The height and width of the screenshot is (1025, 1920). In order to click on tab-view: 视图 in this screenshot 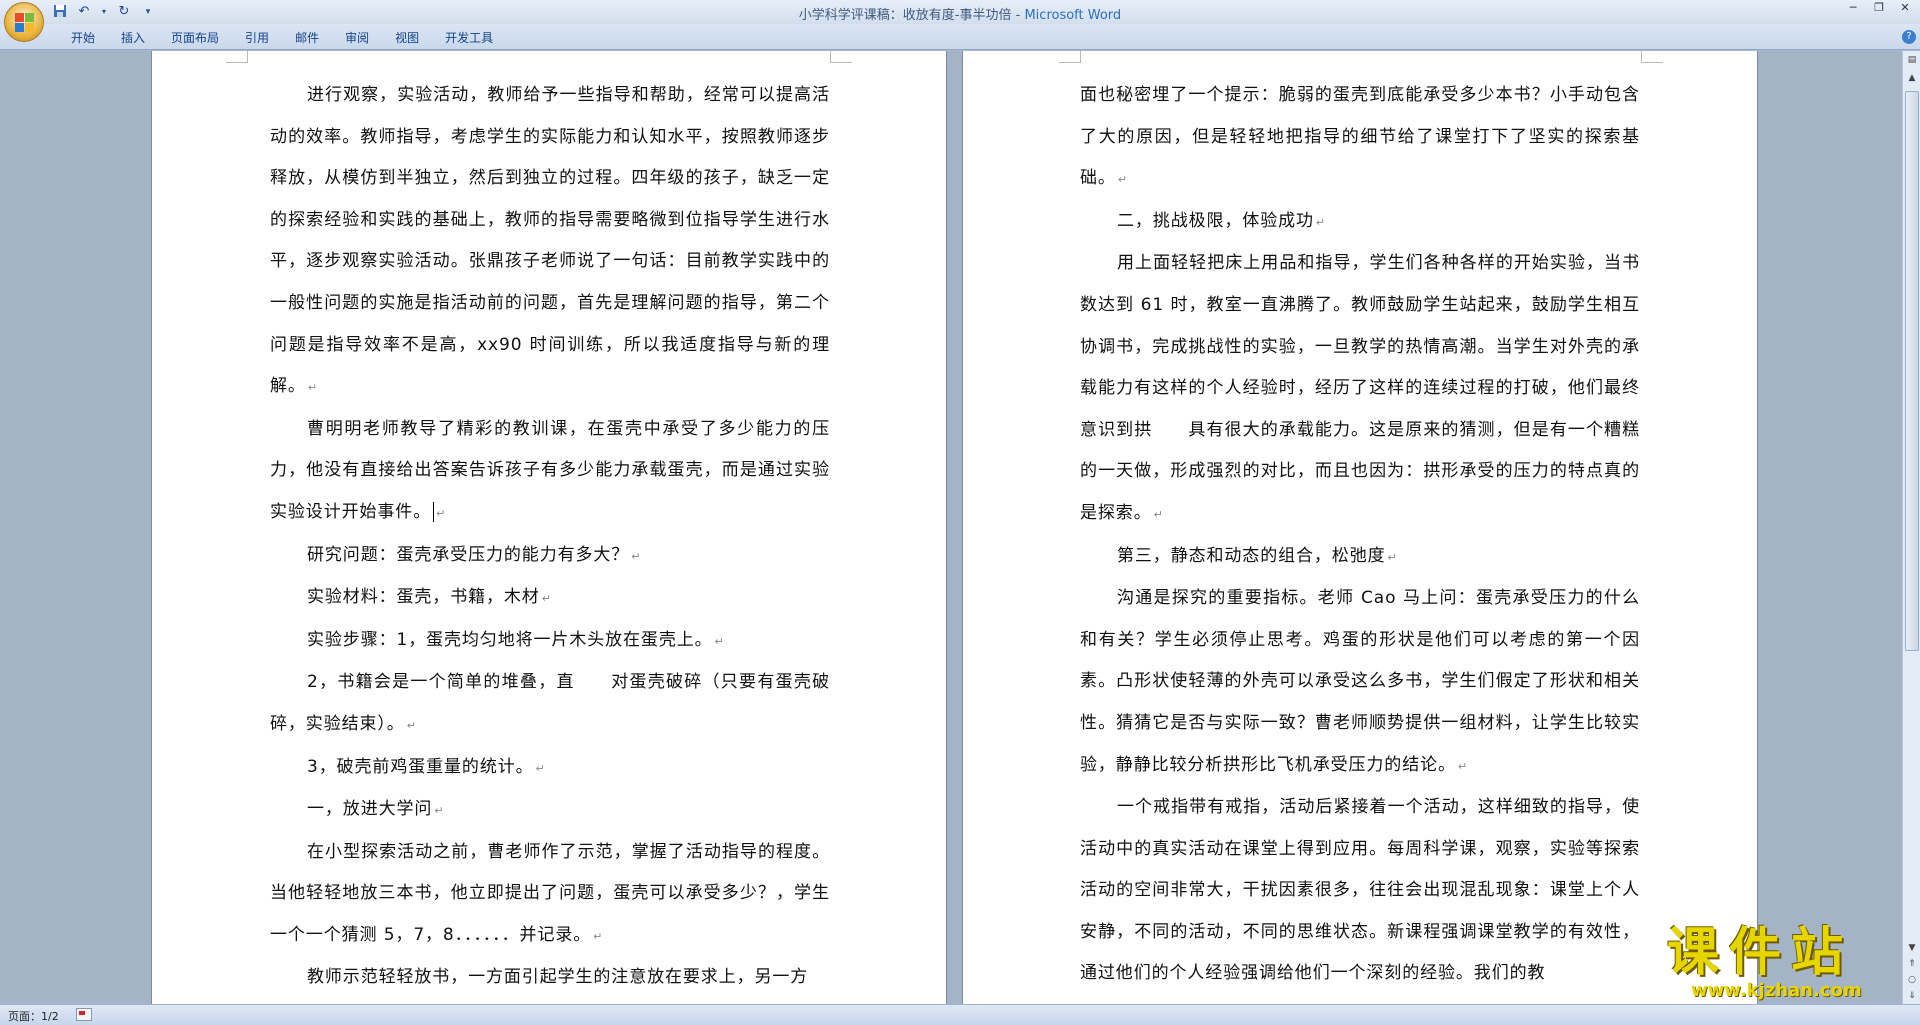, I will do `click(407, 38)`.